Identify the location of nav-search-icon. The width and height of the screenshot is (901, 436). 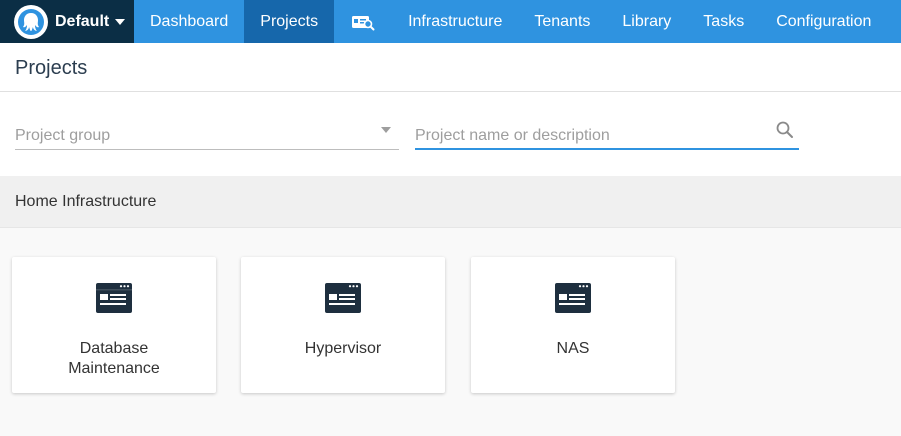
(363, 21).